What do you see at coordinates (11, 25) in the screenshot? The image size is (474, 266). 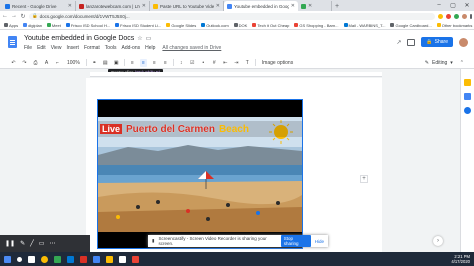 I see `bookmark-apps: Apps` at bounding box center [11, 25].